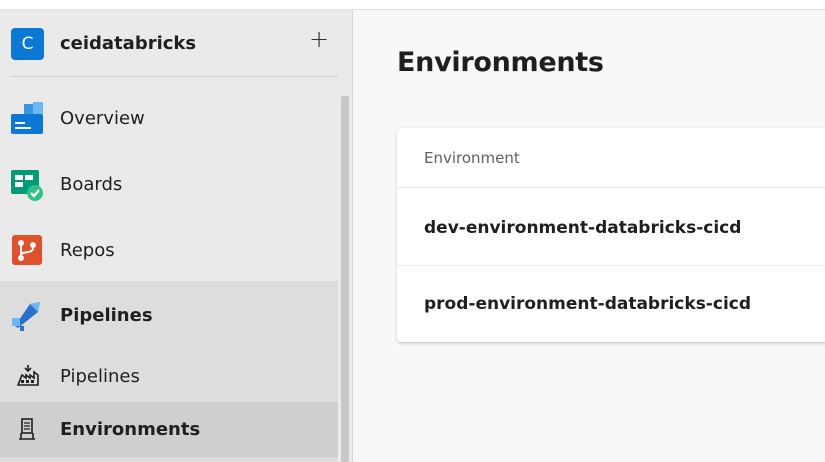 Image resolution: width=825 pixels, height=462 pixels. What do you see at coordinates (174, 76) in the screenshot?
I see `divider` at bounding box center [174, 76].